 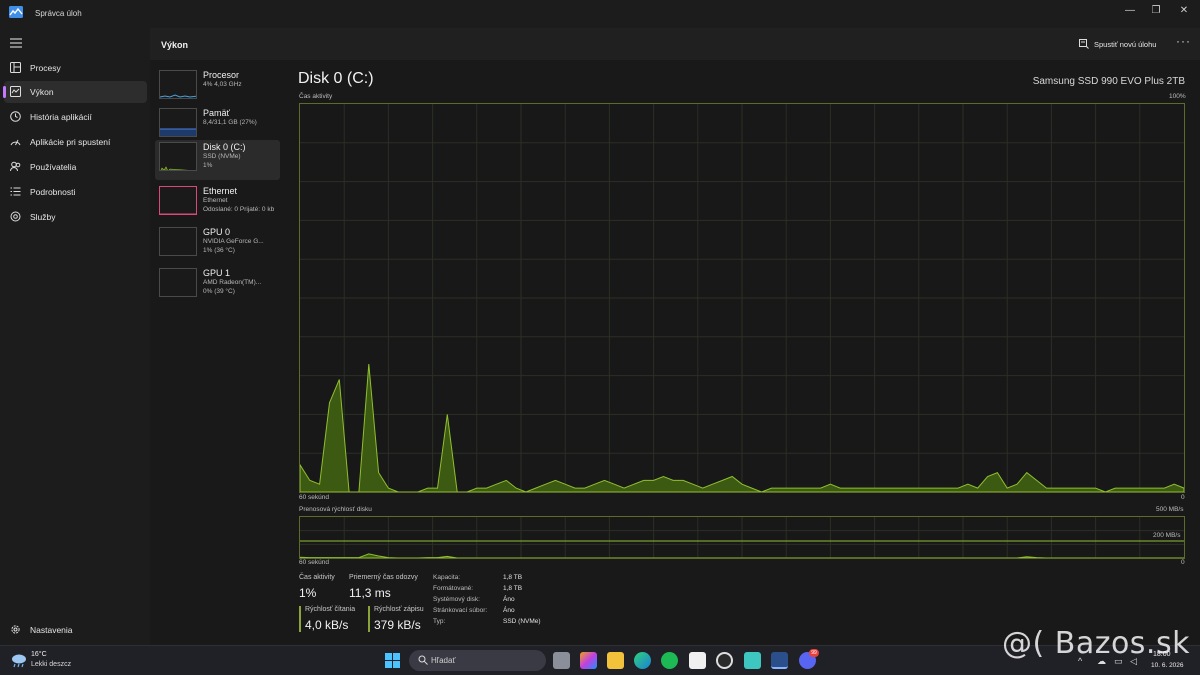 I want to click on prop-value: 1,8 TB, so click(x=513, y=588).